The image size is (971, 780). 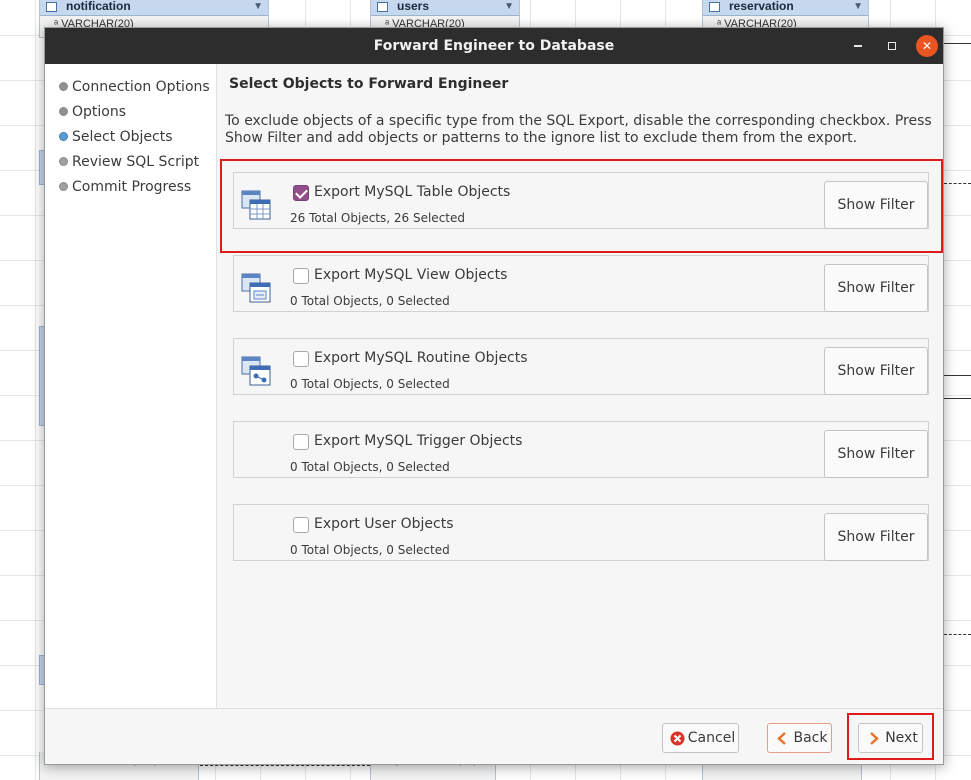 What do you see at coordinates (98, 6) in the screenshot?
I see `er-table-name: notification` at bounding box center [98, 6].